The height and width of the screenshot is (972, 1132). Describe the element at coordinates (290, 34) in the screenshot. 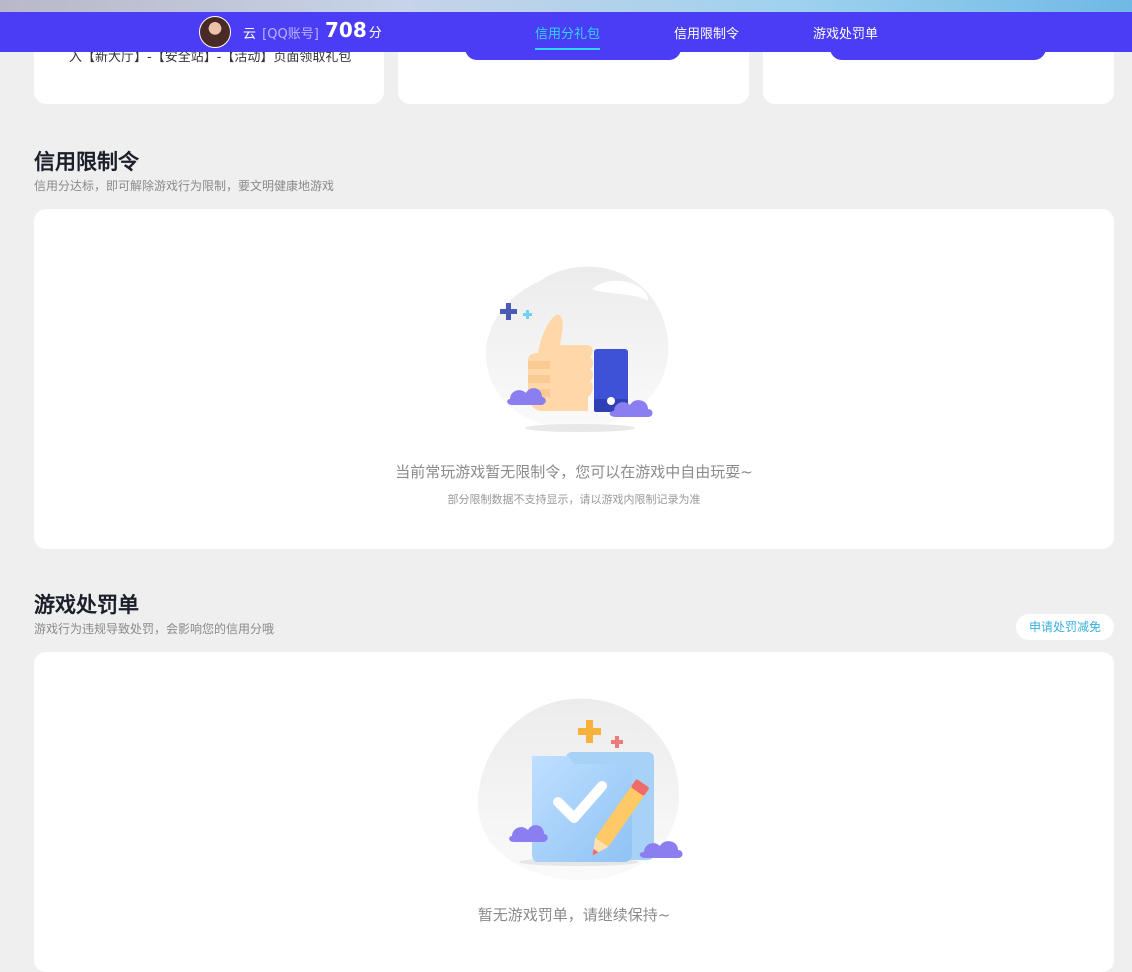

I see `account-type: [QQ账号]` at that location.